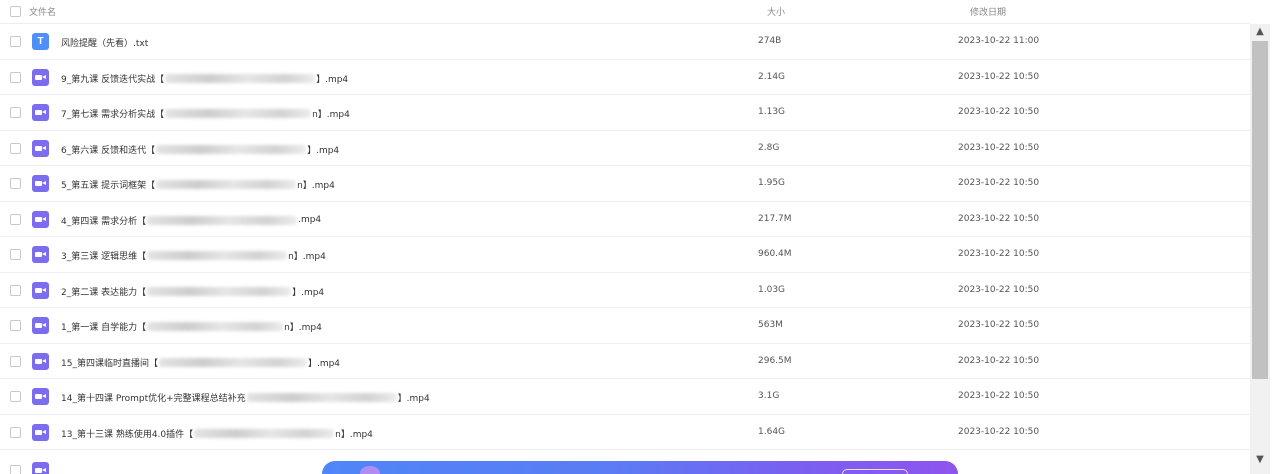  What do you see at coordinates (988, 11) in the screenshot?
I see `column-header-date: 修改日期` at bounding box center [988, 11].